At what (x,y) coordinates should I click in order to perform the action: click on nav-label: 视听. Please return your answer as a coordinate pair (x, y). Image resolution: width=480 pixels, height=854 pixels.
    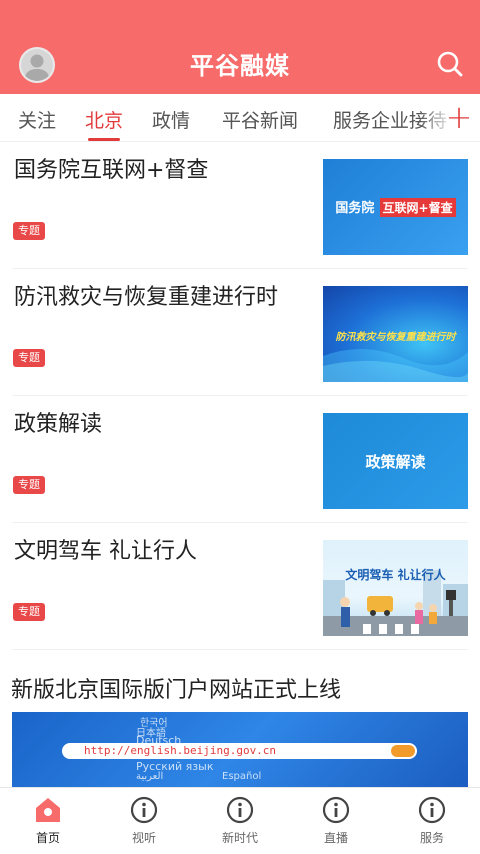
    Looking at the image, I should click on (143, 838).